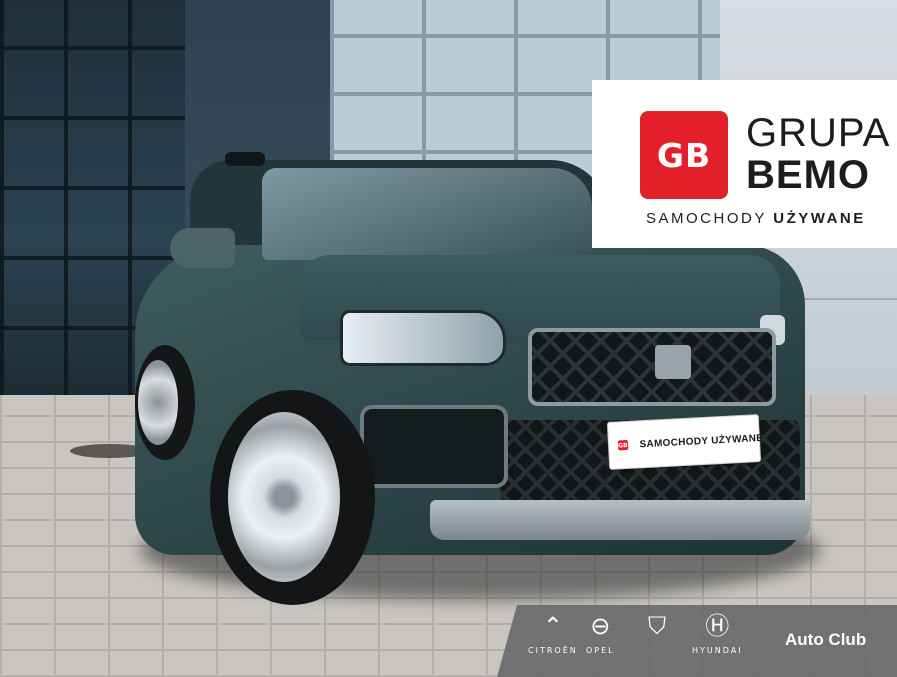  What do you see at coordinates (657, 626) in the screenshot?
I see `peugeot-lion-icon: ⛉` at bounding box center [657, 626].